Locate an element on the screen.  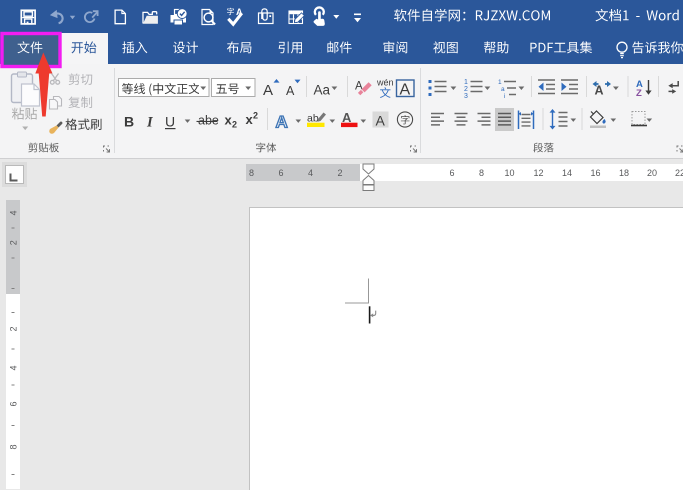
svg-text: i is located at coordinates (504, 96).